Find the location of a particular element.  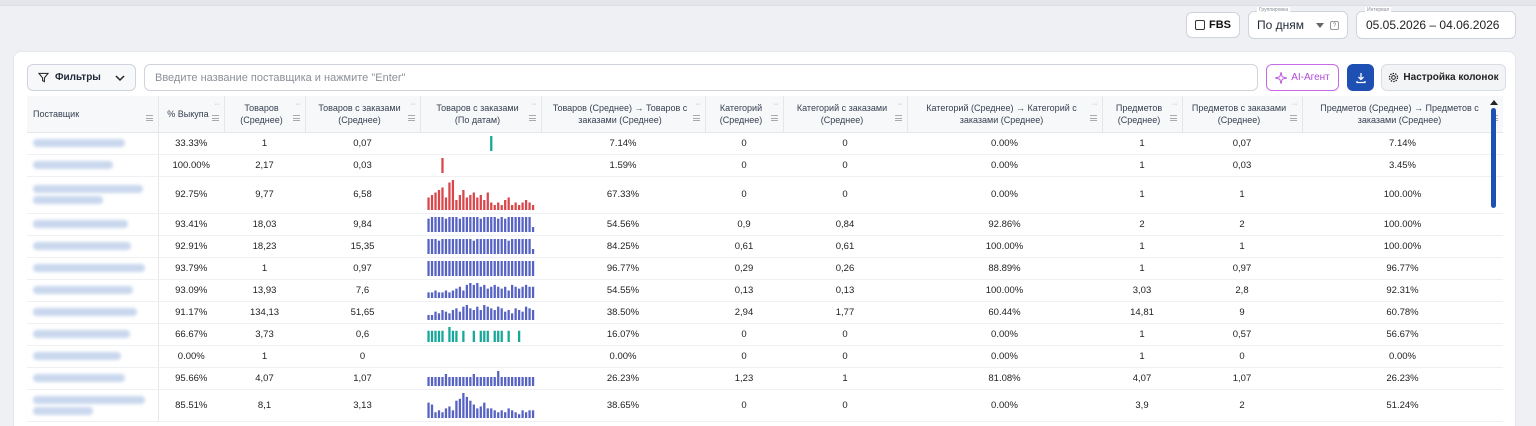

column-header-goods: Товаров (Среднее) ··· is located at coordinates (265, 114).